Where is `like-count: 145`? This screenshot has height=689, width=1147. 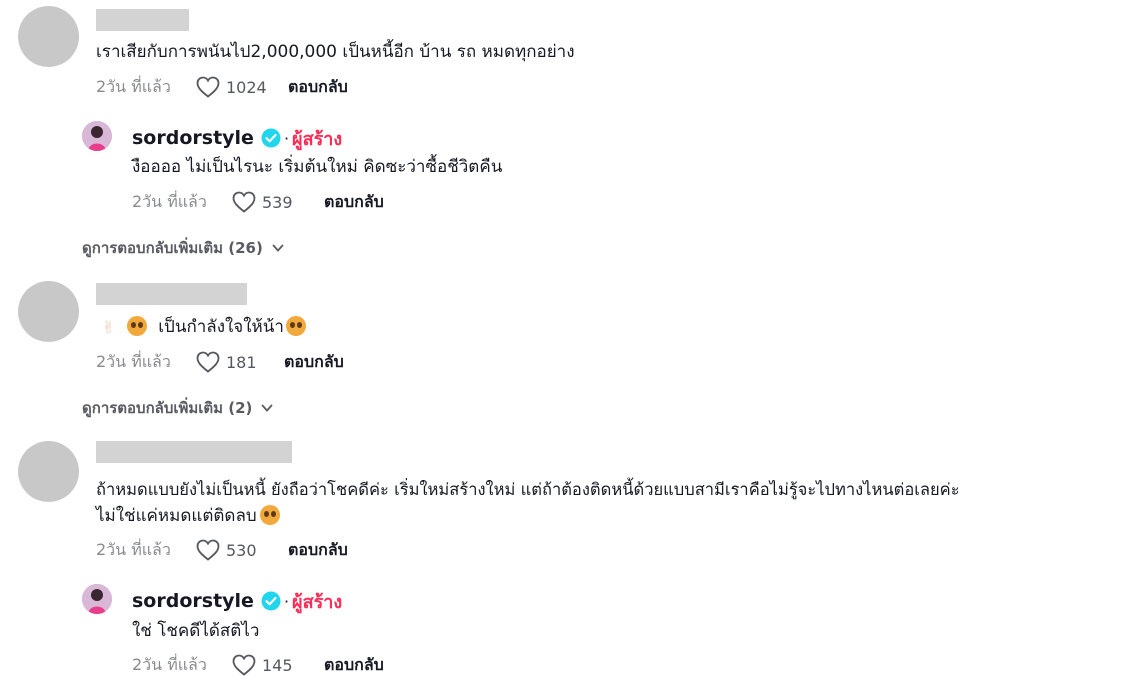
like-count: 145 is located at coordinates (277, 665).